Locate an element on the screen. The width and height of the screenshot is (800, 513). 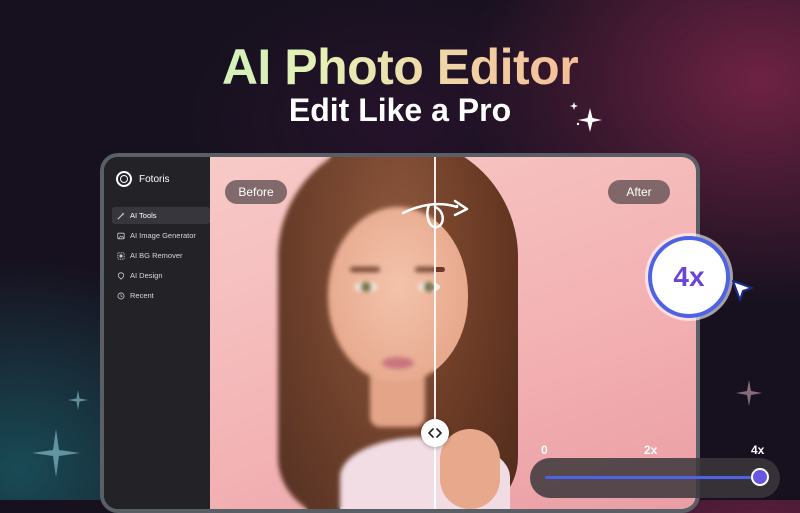
compare-divider-handle is located at coordinates (435, 433).